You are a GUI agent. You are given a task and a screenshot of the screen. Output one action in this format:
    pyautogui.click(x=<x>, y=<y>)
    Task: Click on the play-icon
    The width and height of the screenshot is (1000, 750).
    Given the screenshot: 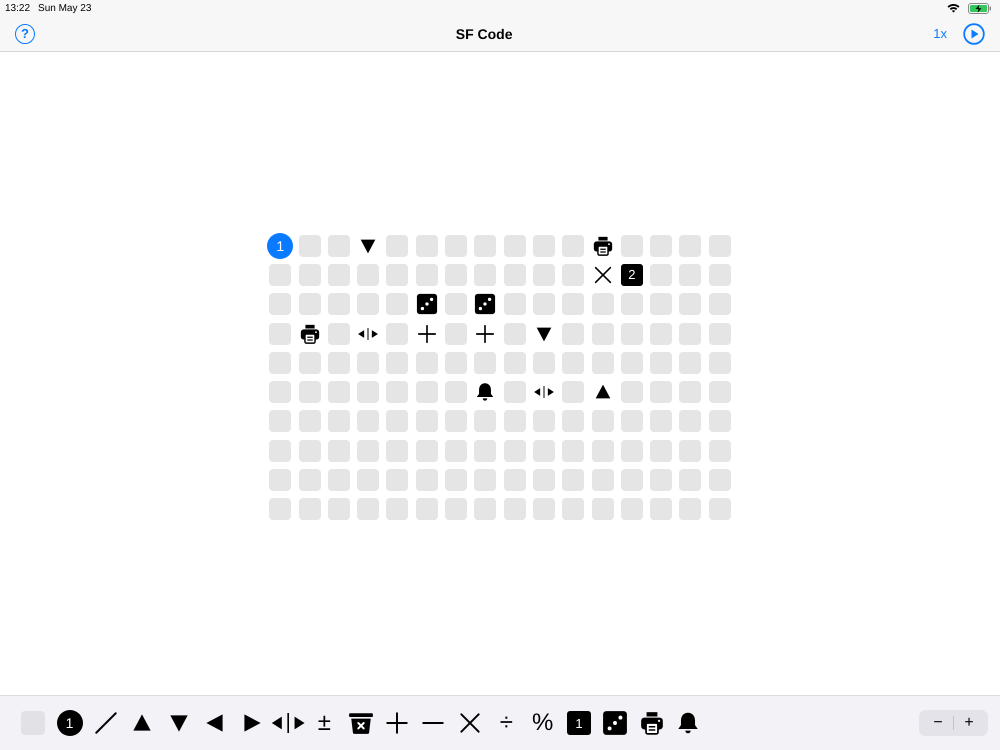 What is the action you would take?
    pyautogui.click(x=974, y=33)
    